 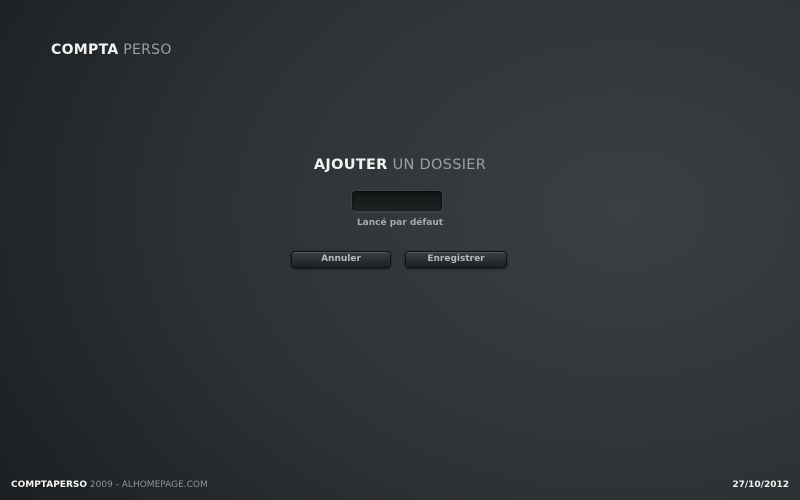 I want to click on save-button: Enregistrer, so click(x=456, y=259).